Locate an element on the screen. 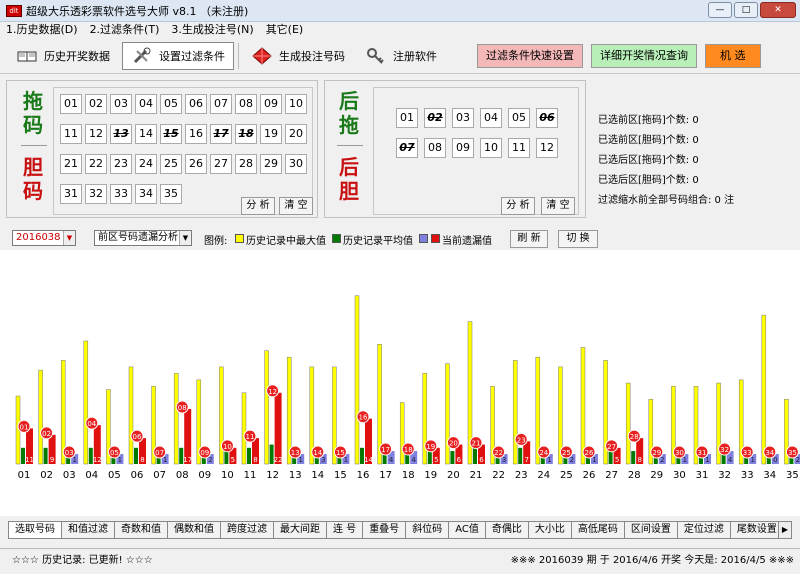 The width and height of the screenshot is (800, 574). menu-generate: 3.生成投注号(N) is located at coordinates (212, 30).